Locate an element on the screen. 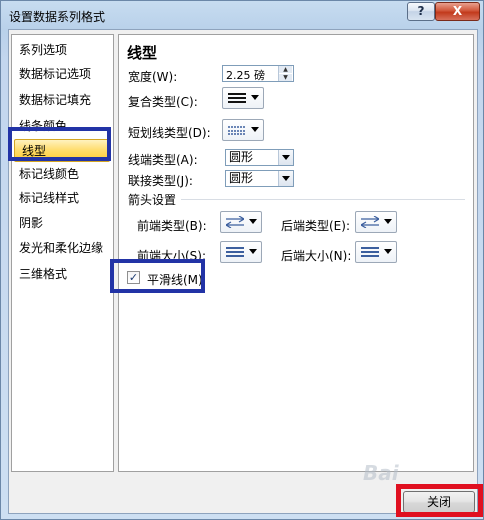 Image resolution: width=484 pixels, height=520 pixels. close-button: 关闭 is located at coordinates (439, 502).